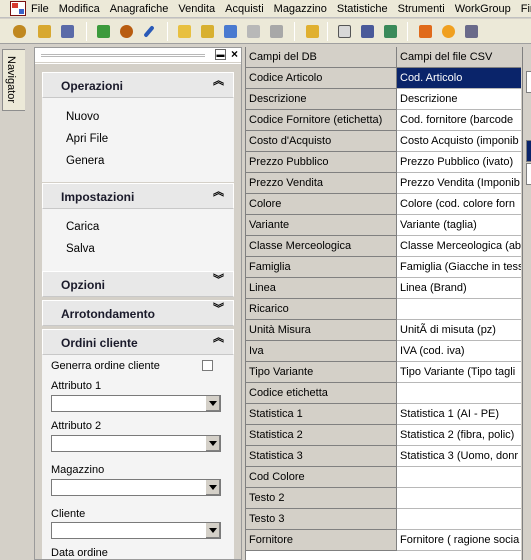  Describe the element at coordinates (383, 456) in the screenshot. I see `table-row: Statistica 3 Statistica 3 (Uomo, donr` at that location.